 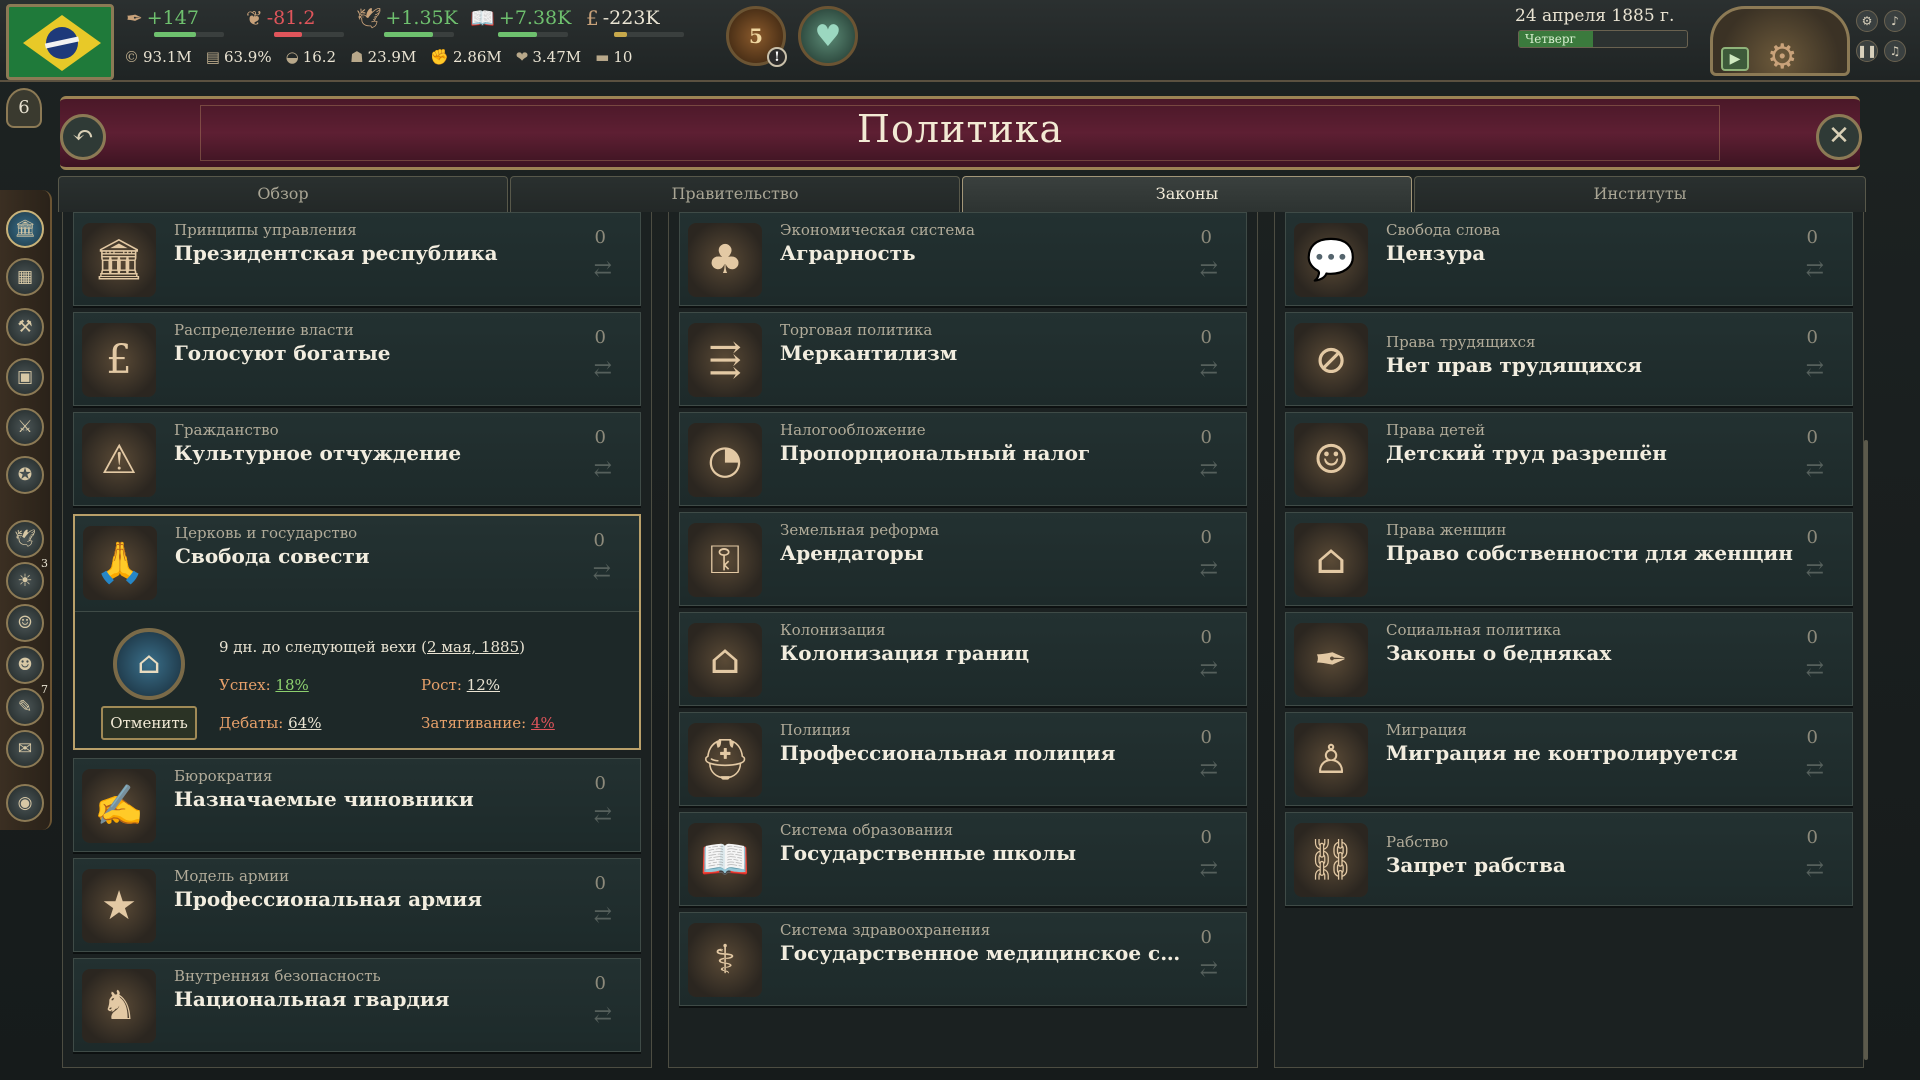 I want to click on law-category: Налогообложение, so click(x=853, y=430).